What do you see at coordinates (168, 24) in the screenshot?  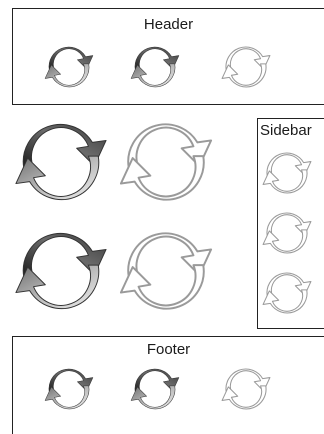 I see `header-title: Header` at bounding box center [168, 24].